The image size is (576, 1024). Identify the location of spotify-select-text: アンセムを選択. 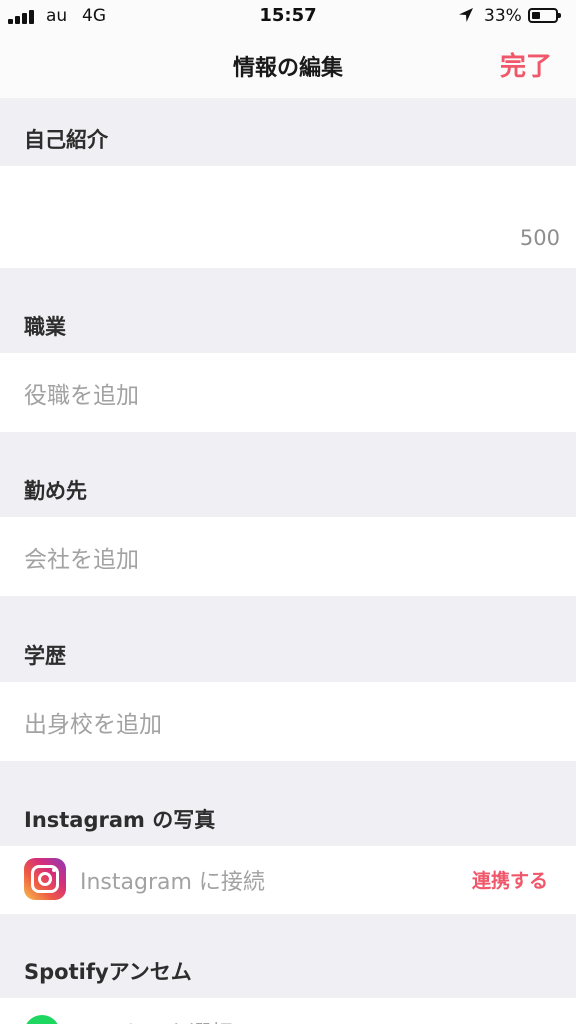
(156, 1020).